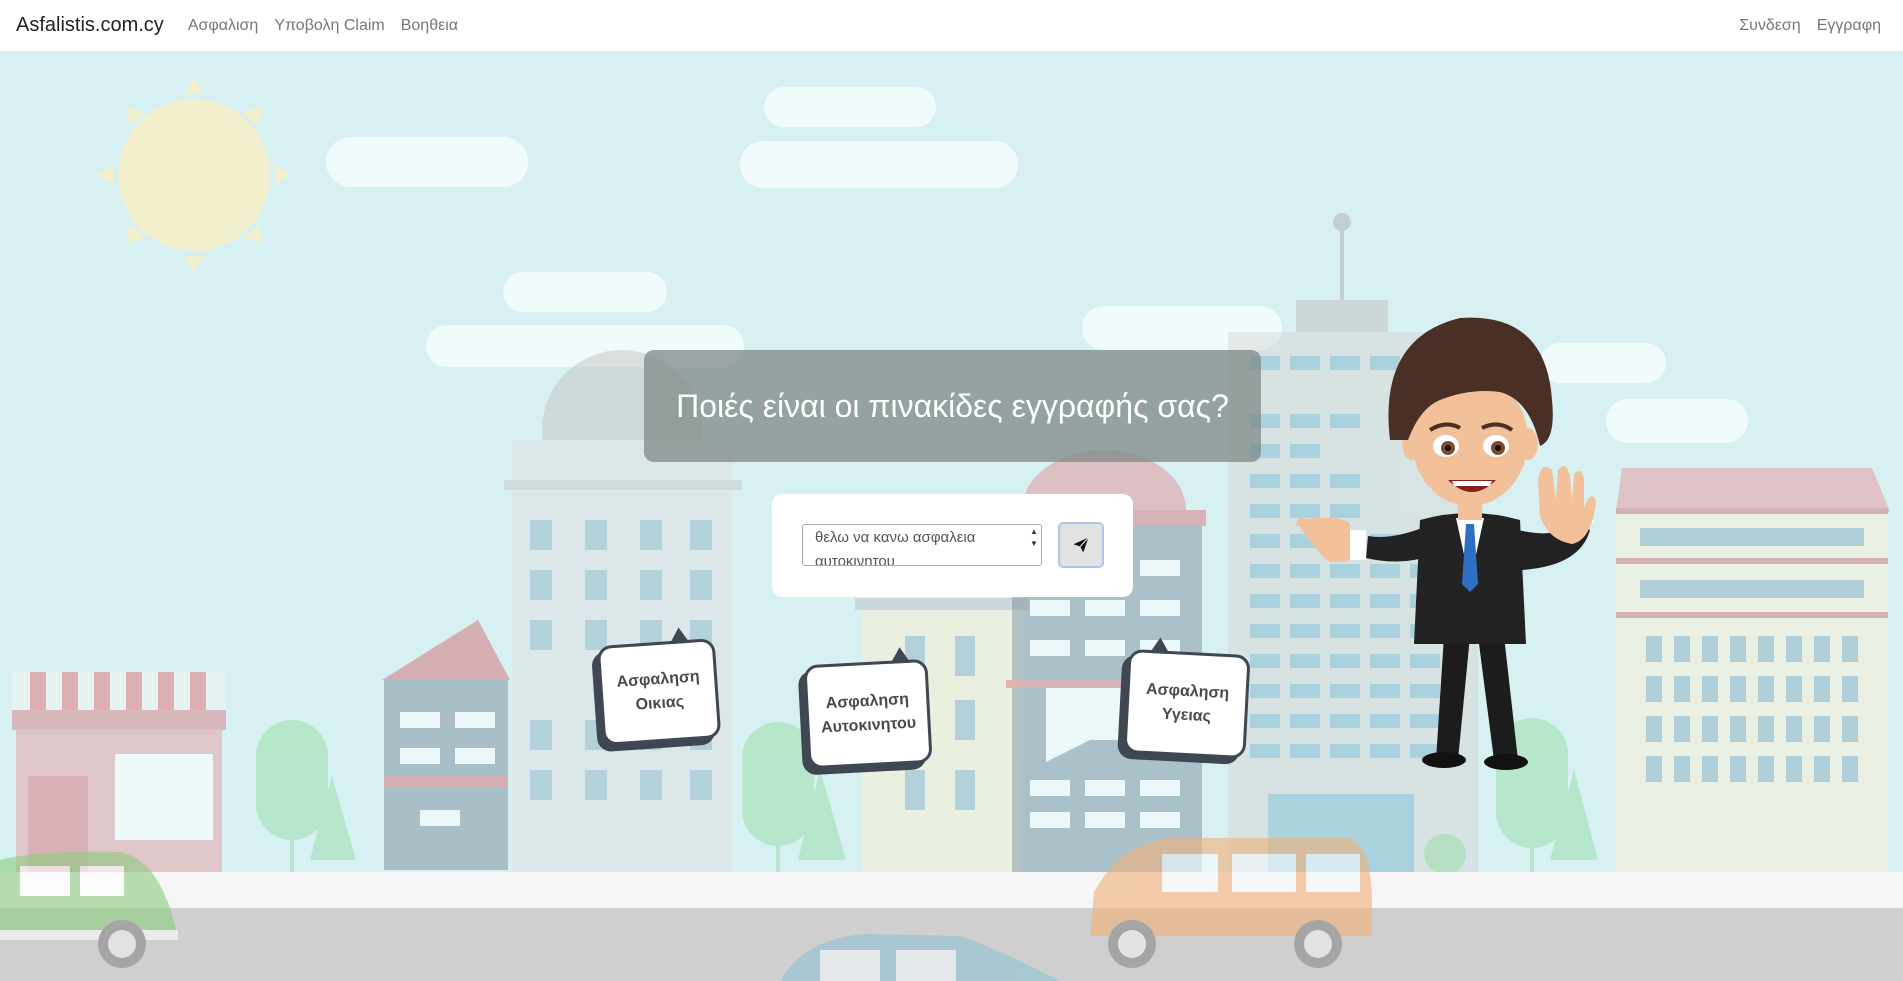 The height and width of the screenshot is (981, 1903). I want to click on sidewalk, so click(951, 890).